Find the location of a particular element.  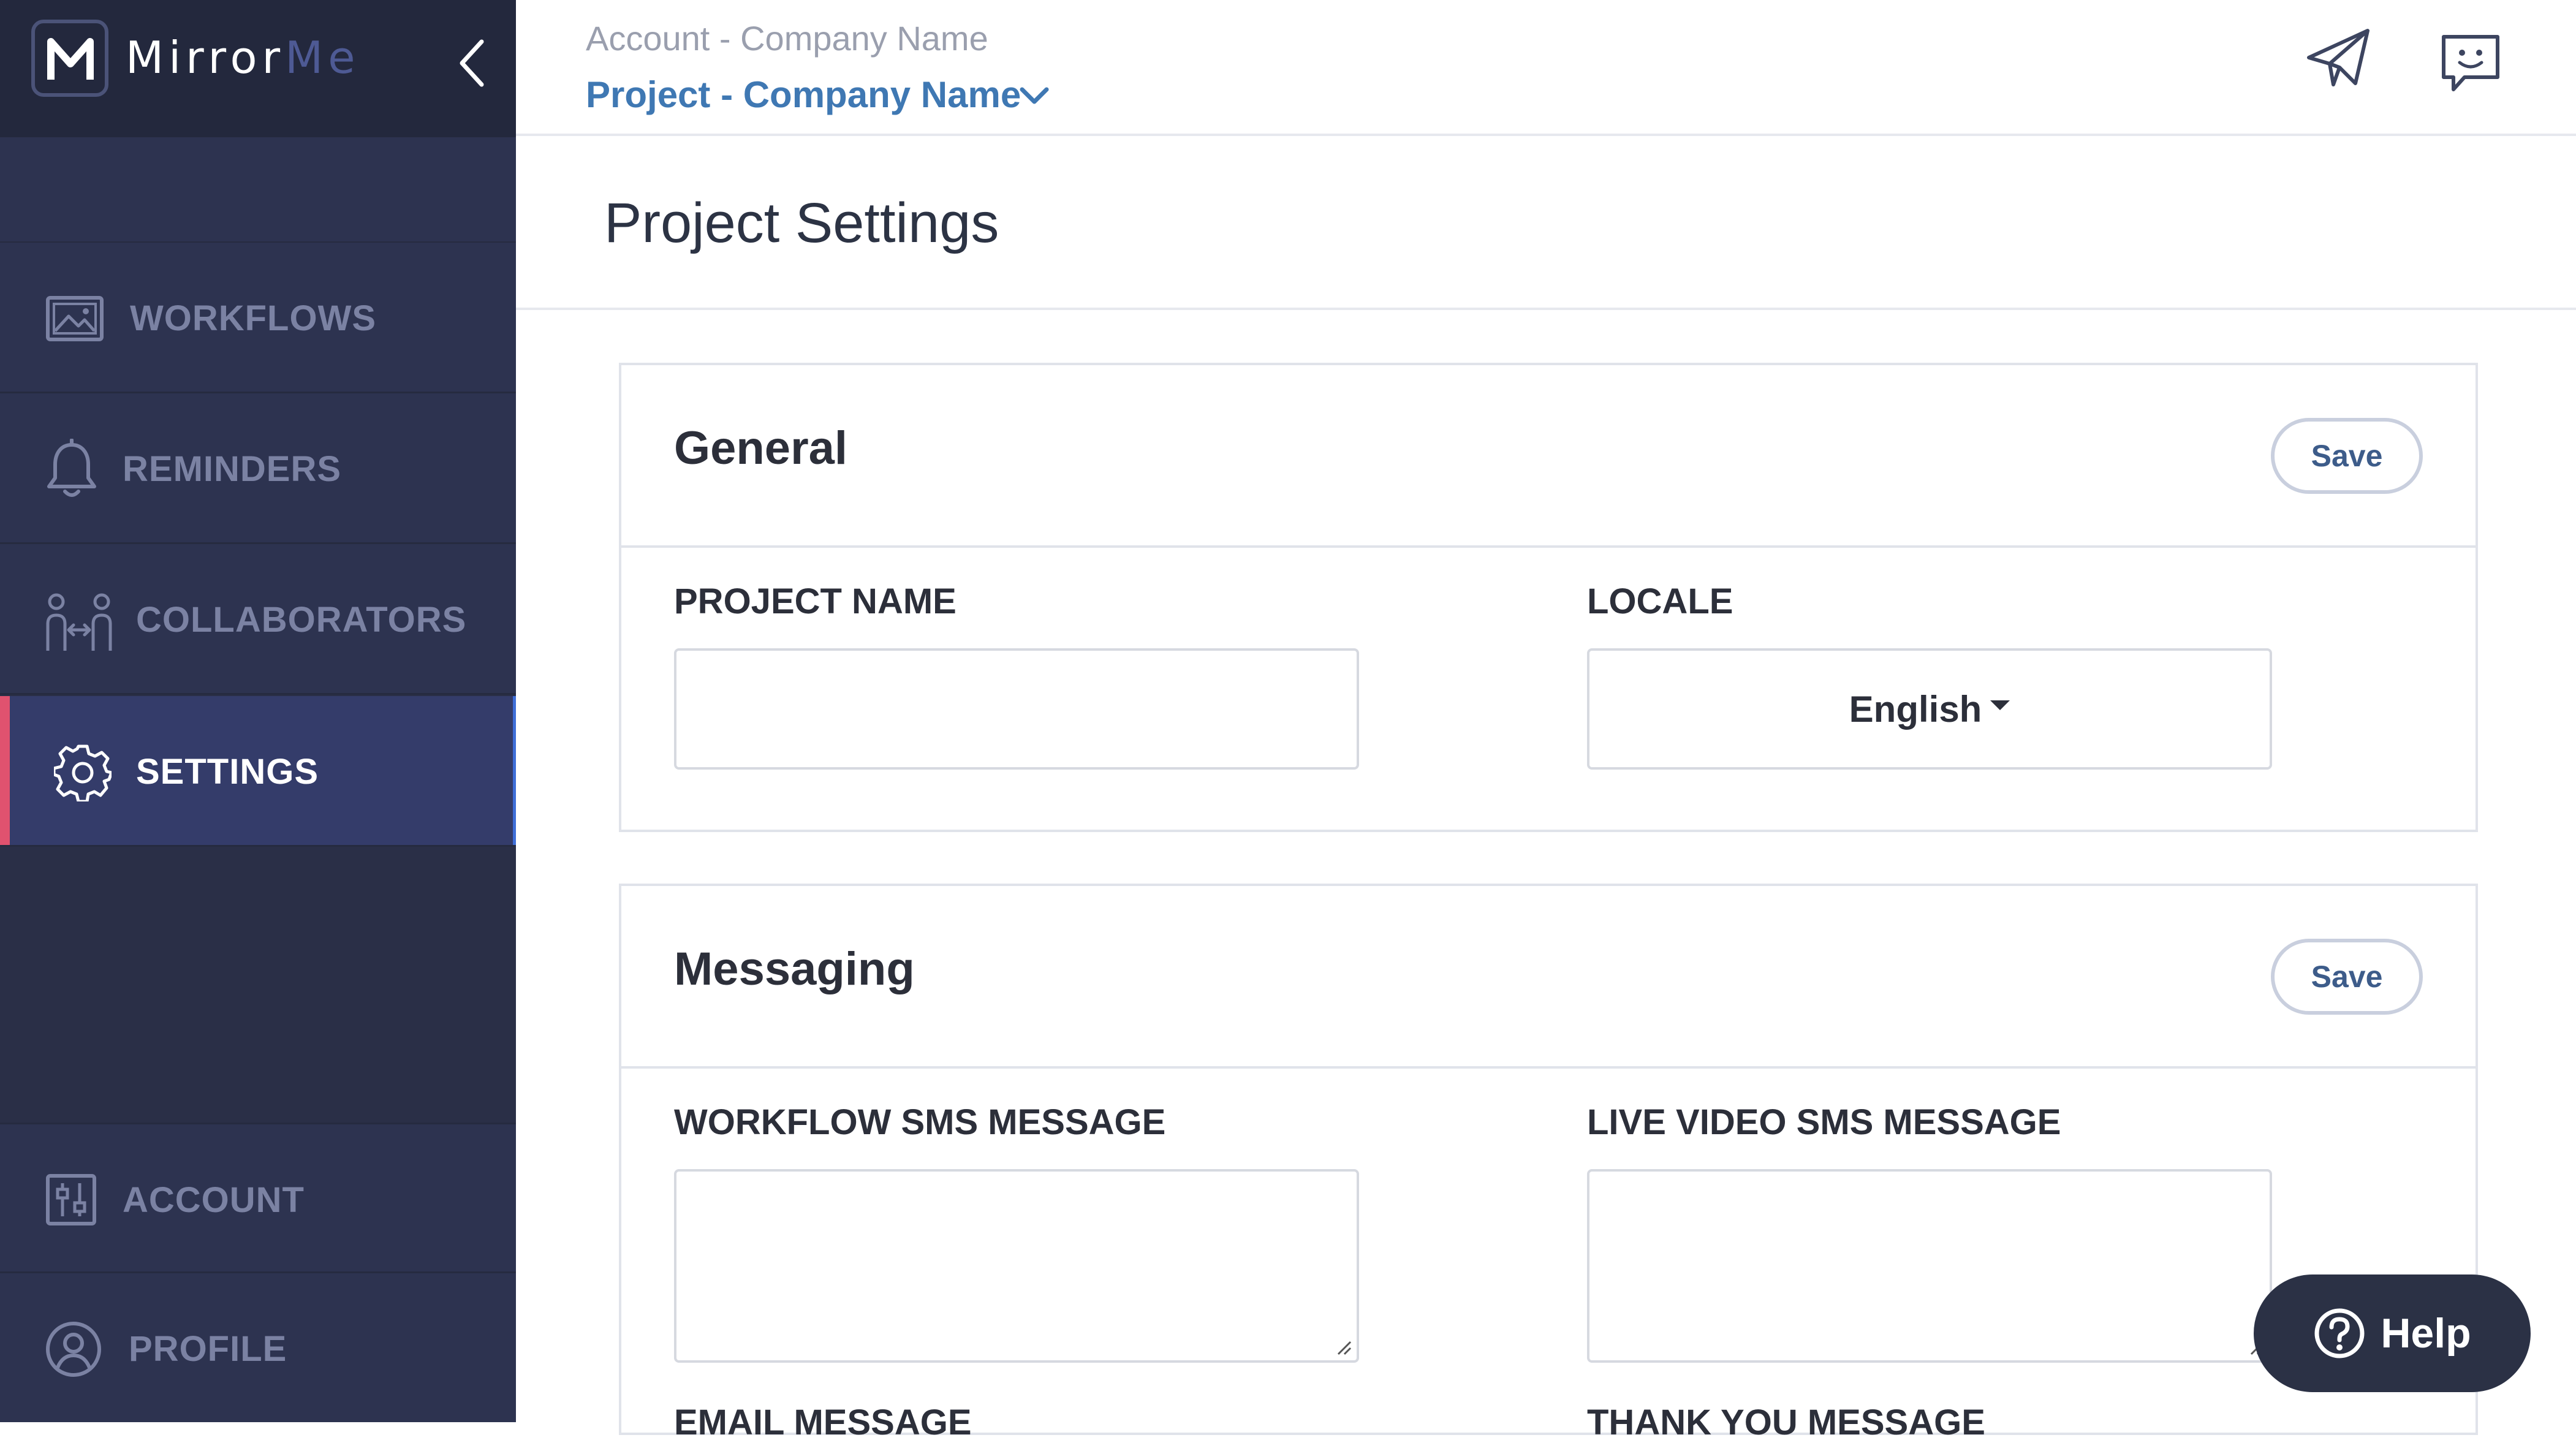

brand-name: MirrorMe is located at coordinates (243, 57).